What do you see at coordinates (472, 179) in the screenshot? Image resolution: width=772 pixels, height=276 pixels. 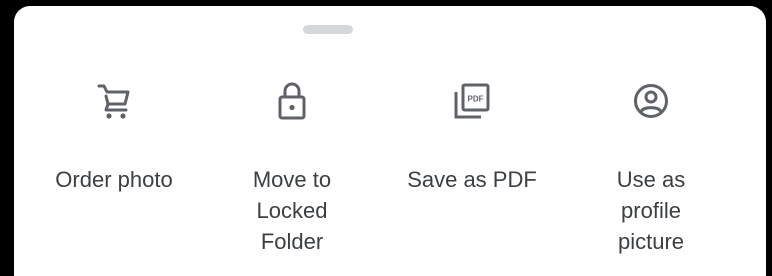 I see `save-as-pdf-label: Save as PDF` at bounding box center [472, 179].